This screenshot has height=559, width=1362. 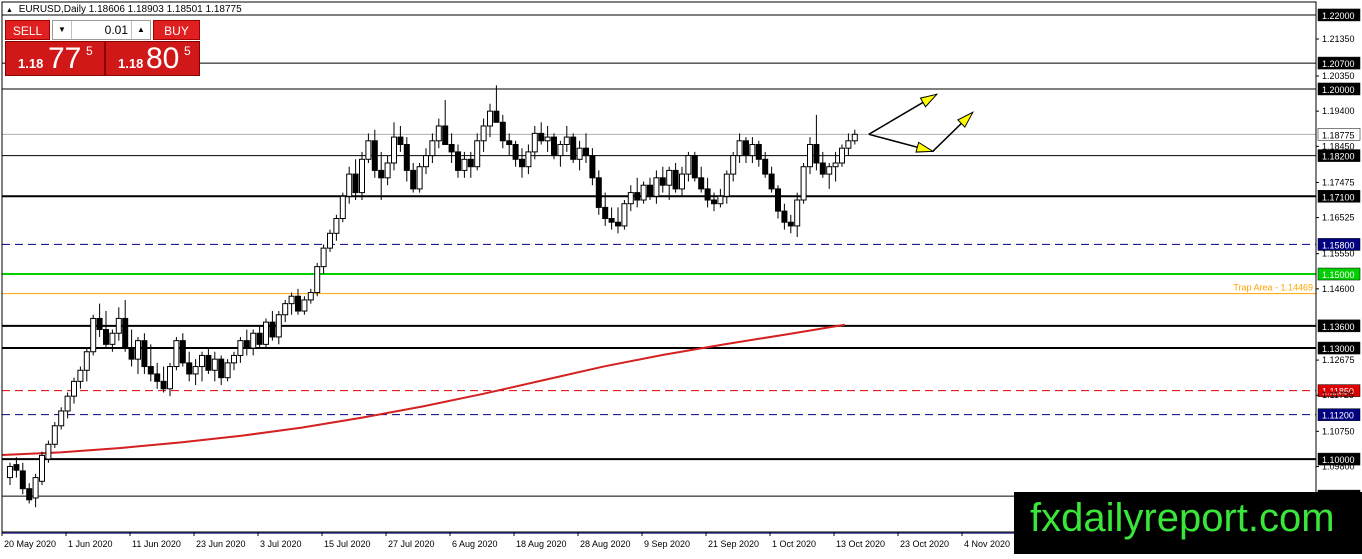 What do you see at coordinates (1338, 466) in the screenshot?
I see `price-tick-label: 1.09800` at bounding box center [1338, 466].